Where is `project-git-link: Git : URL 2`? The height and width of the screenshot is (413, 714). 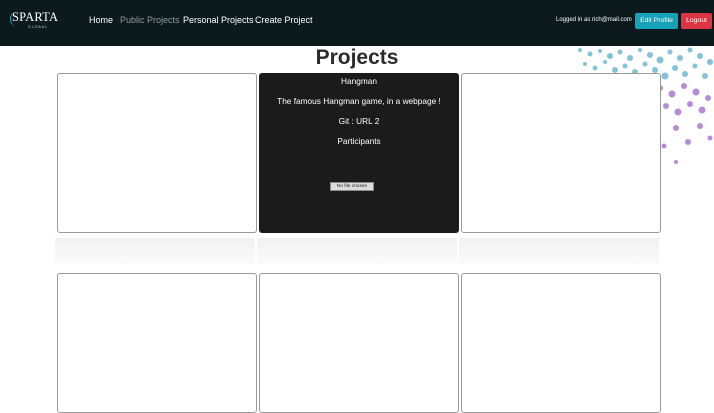 project-git-link: Git : URL 2 is located at coordinates (359, 121).